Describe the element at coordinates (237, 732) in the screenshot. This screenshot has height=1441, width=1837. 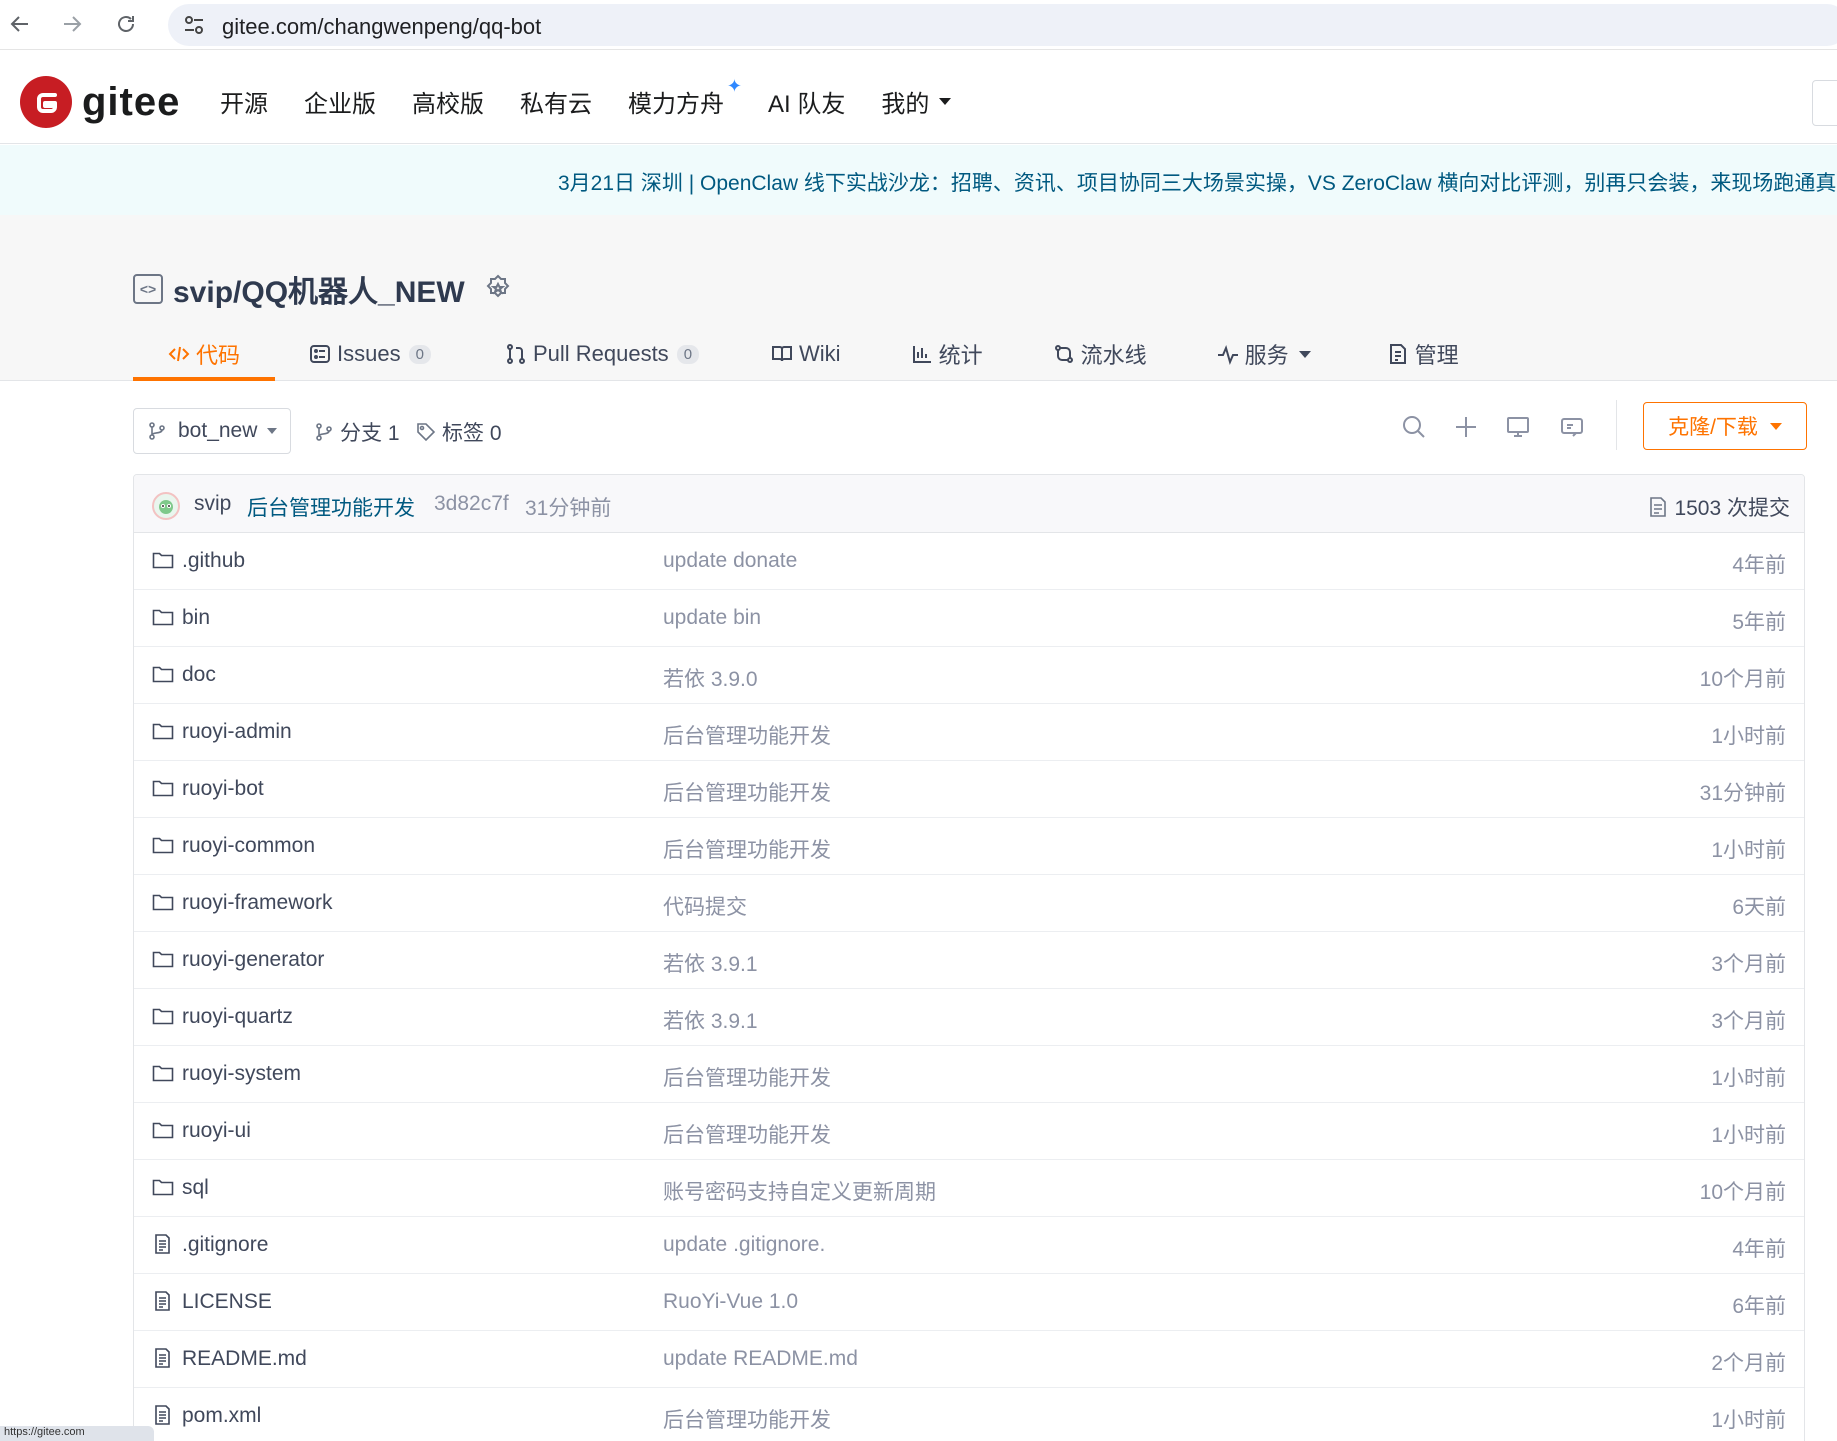
I see `file-name-link: ruoyi-admin` at that location.